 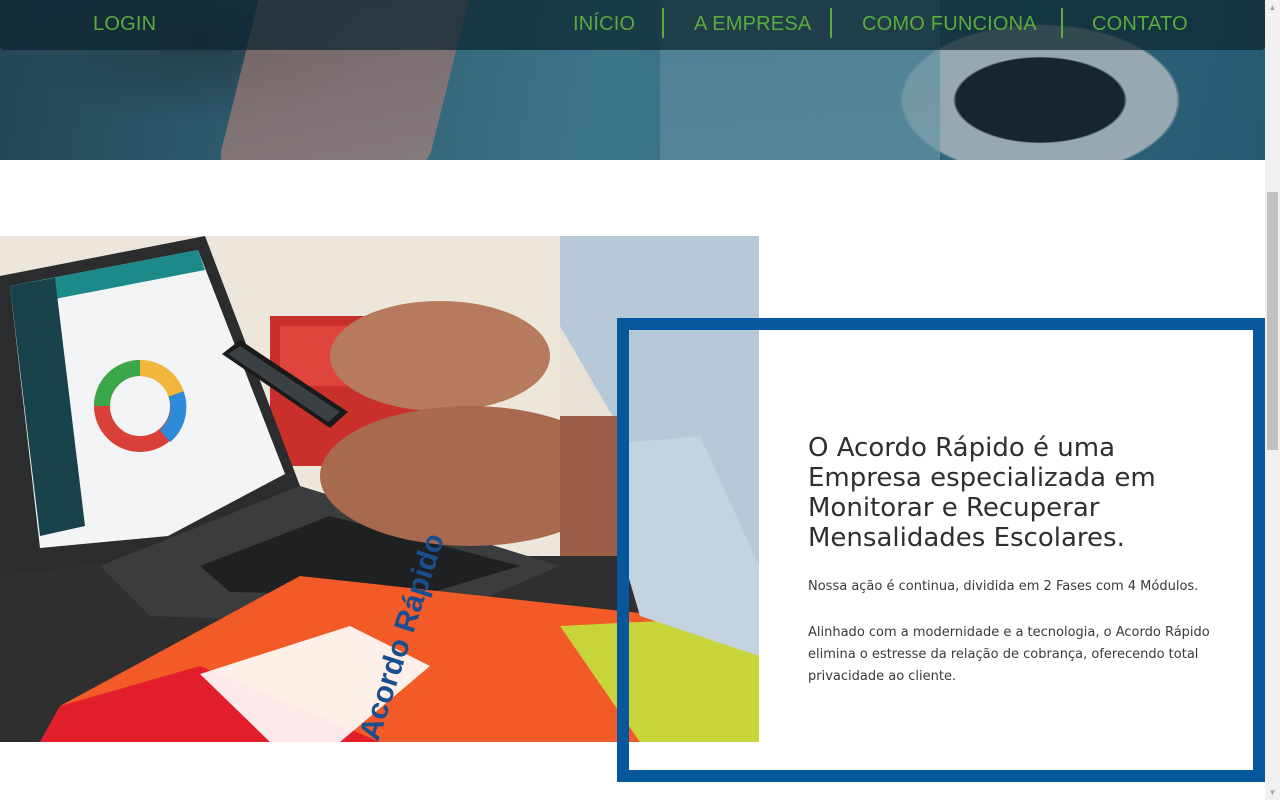 What do you see at coordinates (604, 24) in the screenshot?
I see `nav-item-inicio: INÍCIO` at bounding box center [604, 24].